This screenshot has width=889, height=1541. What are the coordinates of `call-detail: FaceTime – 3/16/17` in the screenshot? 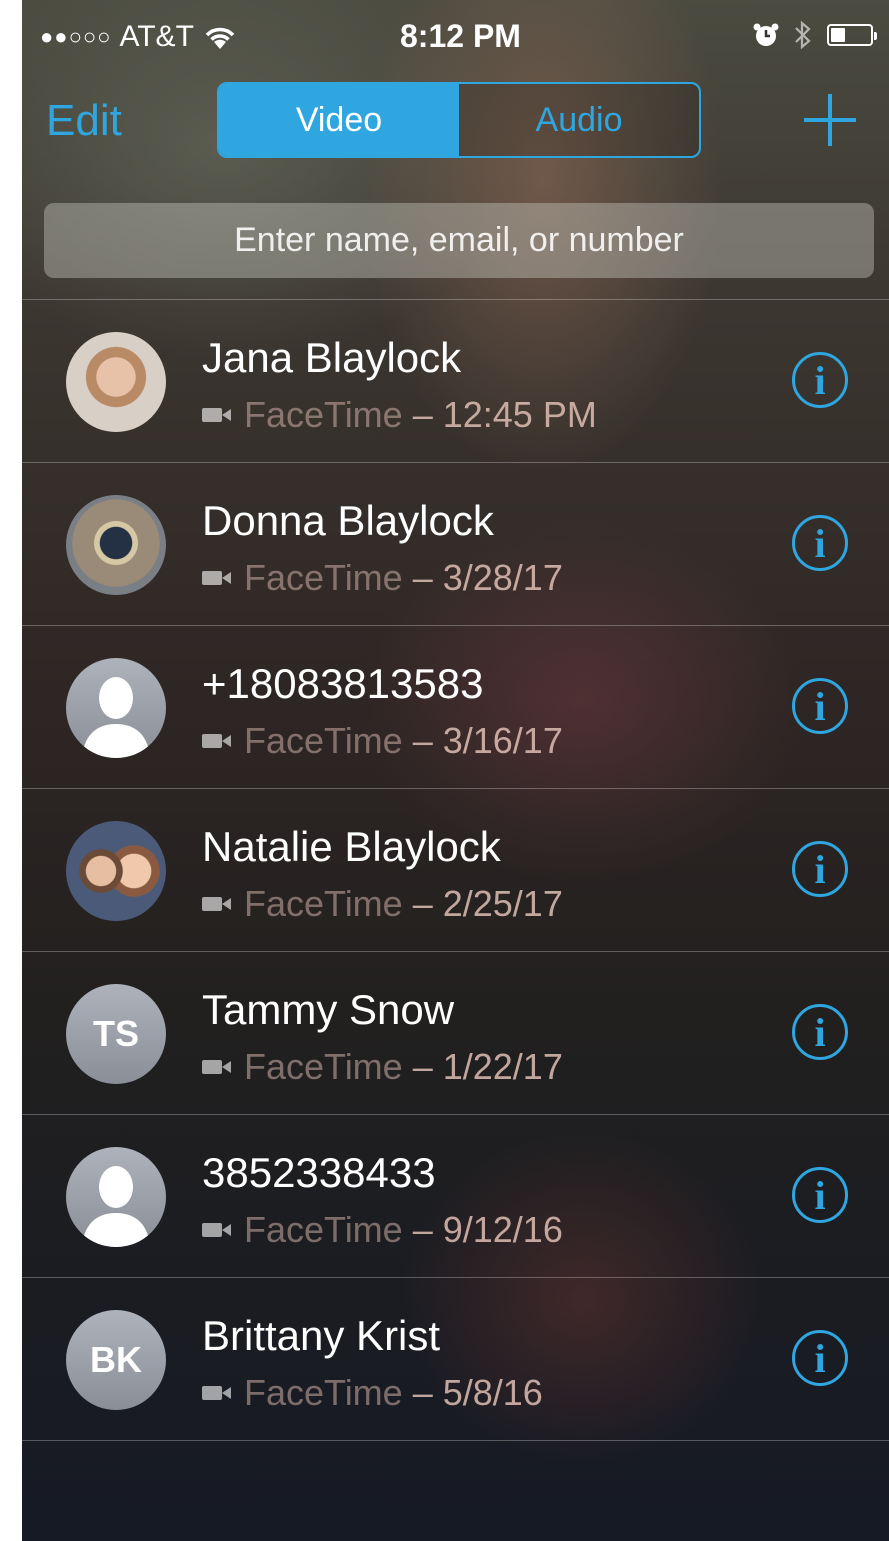 It's located at (382, 741).